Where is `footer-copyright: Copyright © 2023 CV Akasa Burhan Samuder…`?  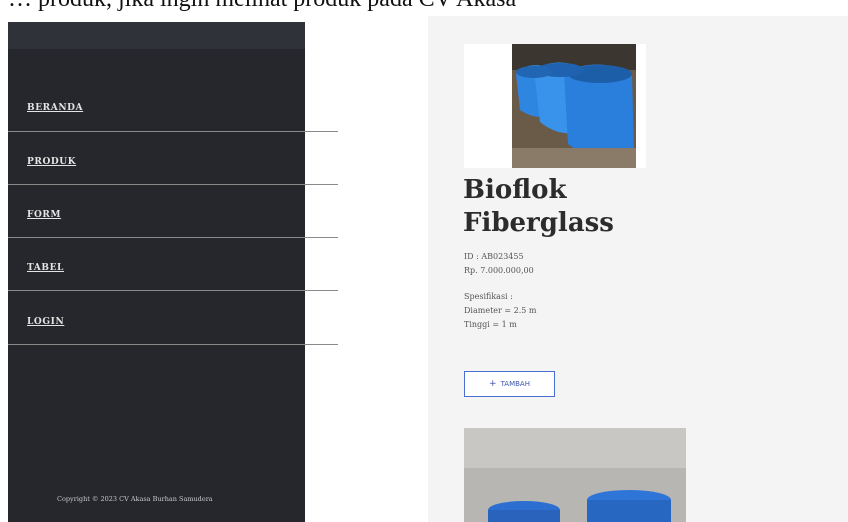 footer-copyright: Copyright © 2023 CV Akasa Burhan Samuder… is located at coordinates (135, 499).